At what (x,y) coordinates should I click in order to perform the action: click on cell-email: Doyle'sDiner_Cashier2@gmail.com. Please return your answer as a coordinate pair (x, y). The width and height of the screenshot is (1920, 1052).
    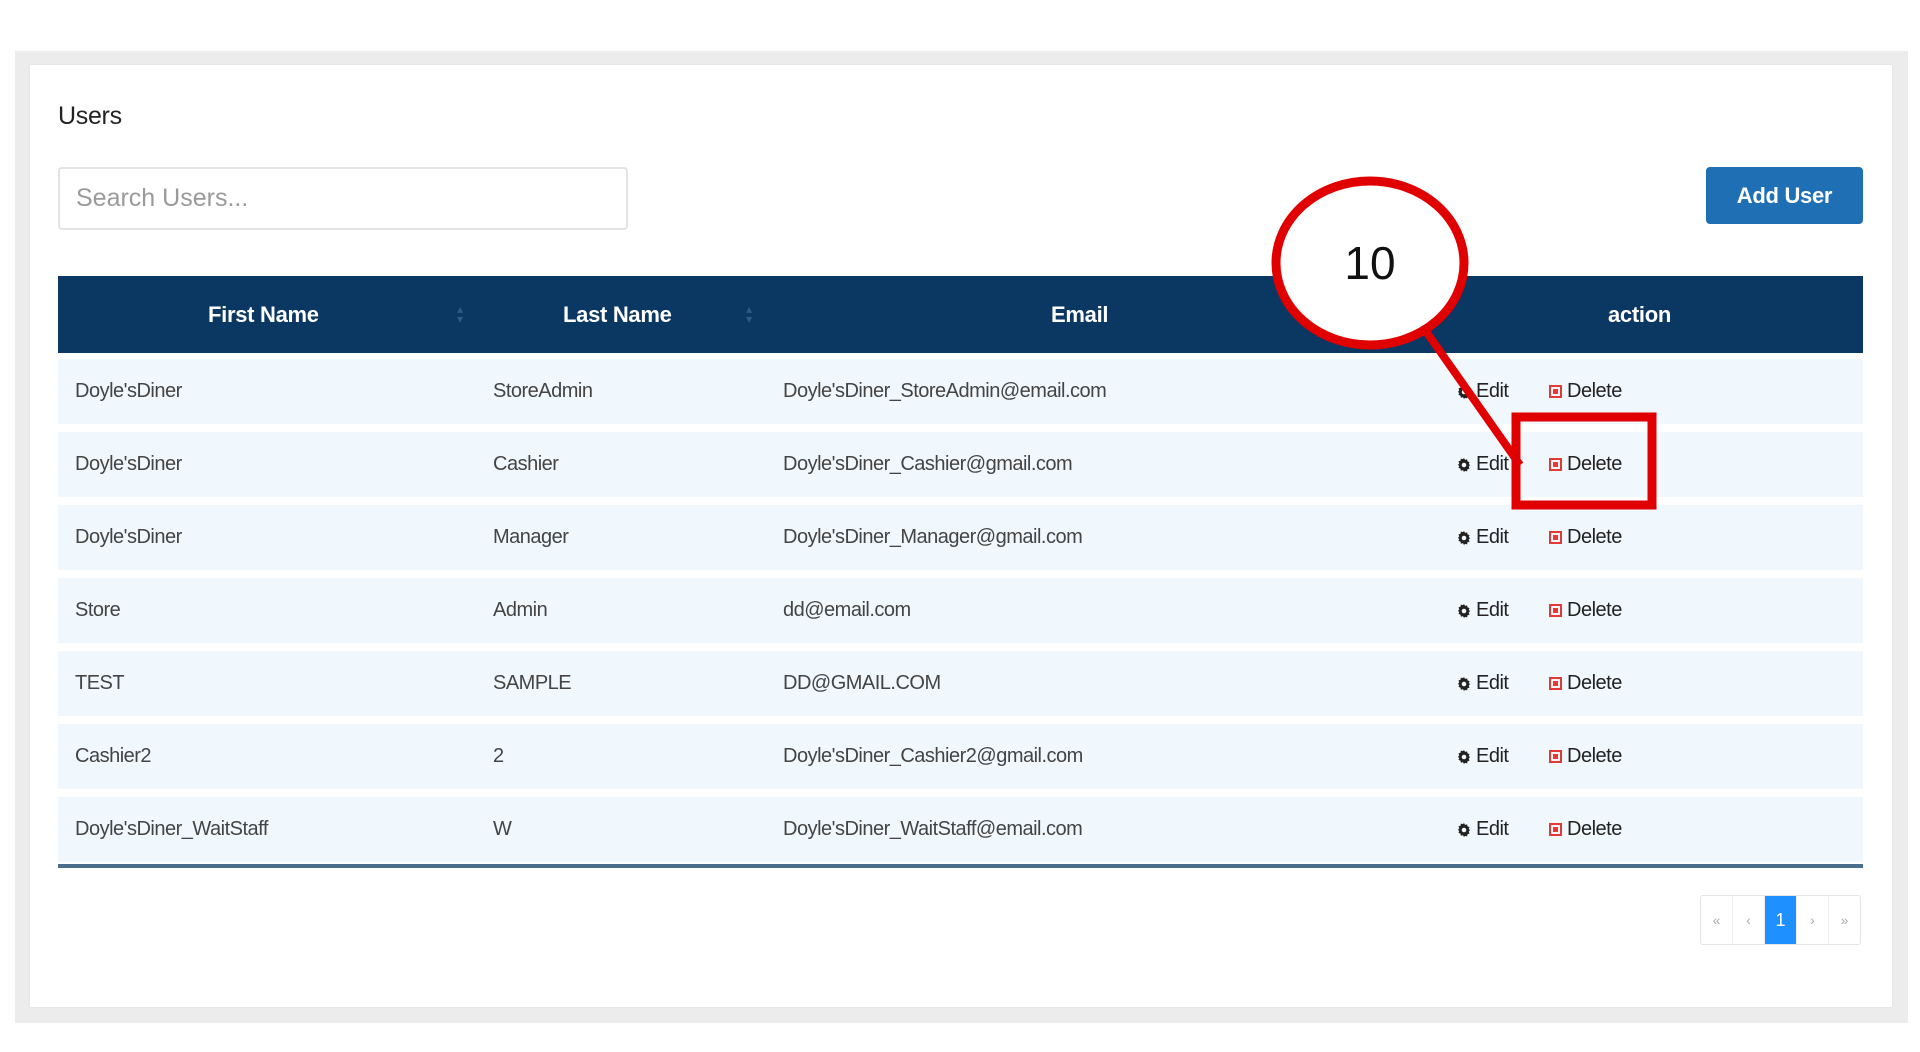
    Looking at the image, I should click on (933, 756).